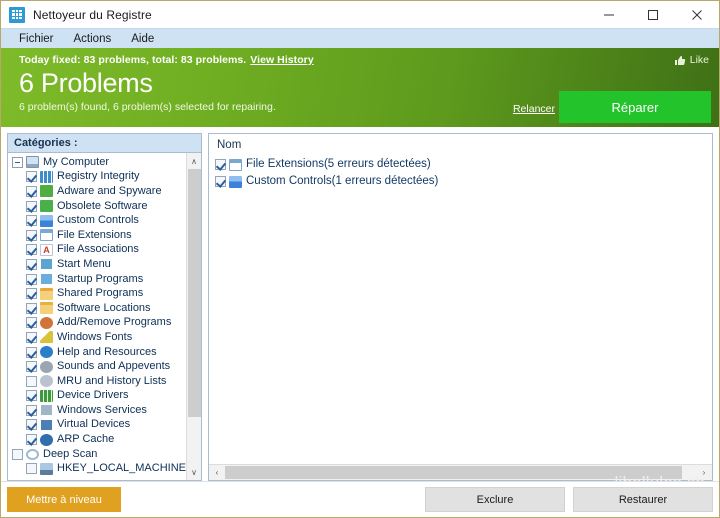  Describe the element at coordinates (463, 164) in the screenshot. I see `result-row: File Extensions(5 erreurs détectées)` at that location.